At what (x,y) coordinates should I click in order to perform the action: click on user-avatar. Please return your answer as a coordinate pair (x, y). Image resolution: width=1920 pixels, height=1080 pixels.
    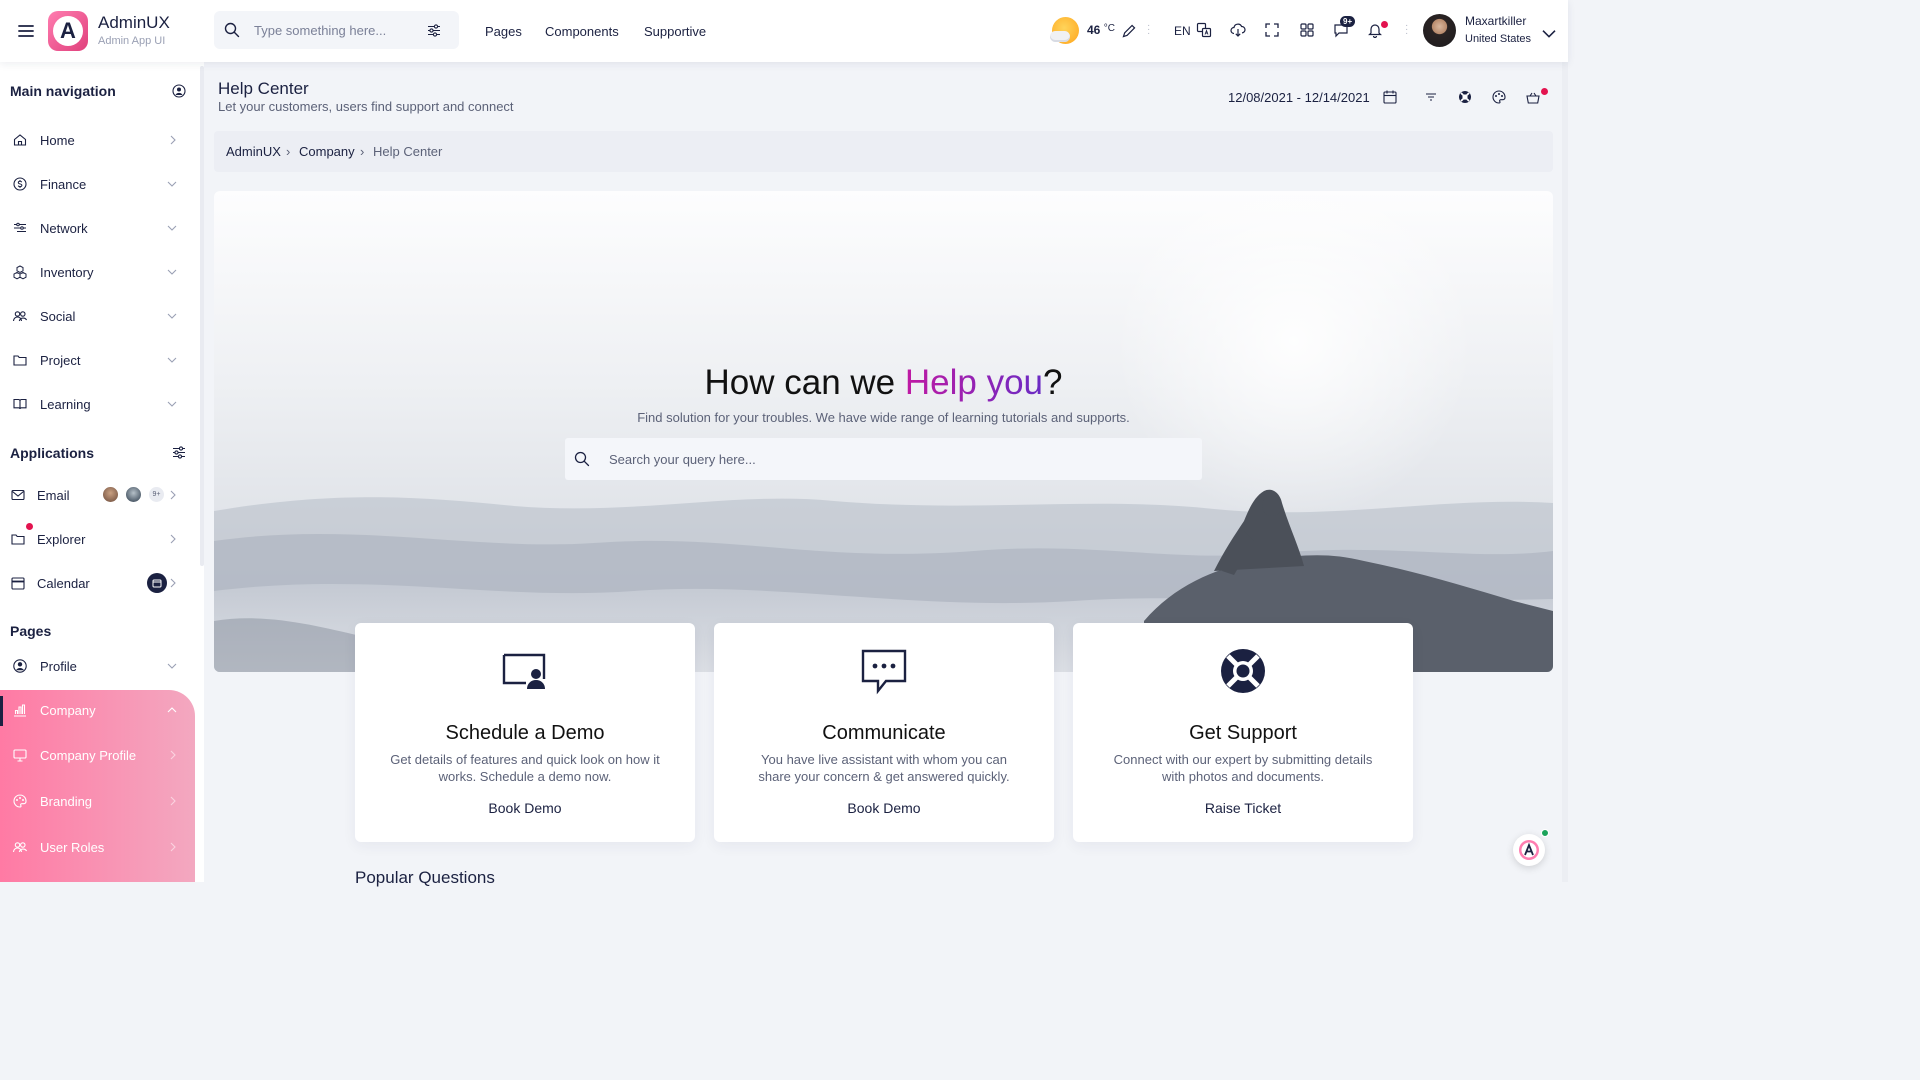
    Looking at the image, I should click on (1439, 30).